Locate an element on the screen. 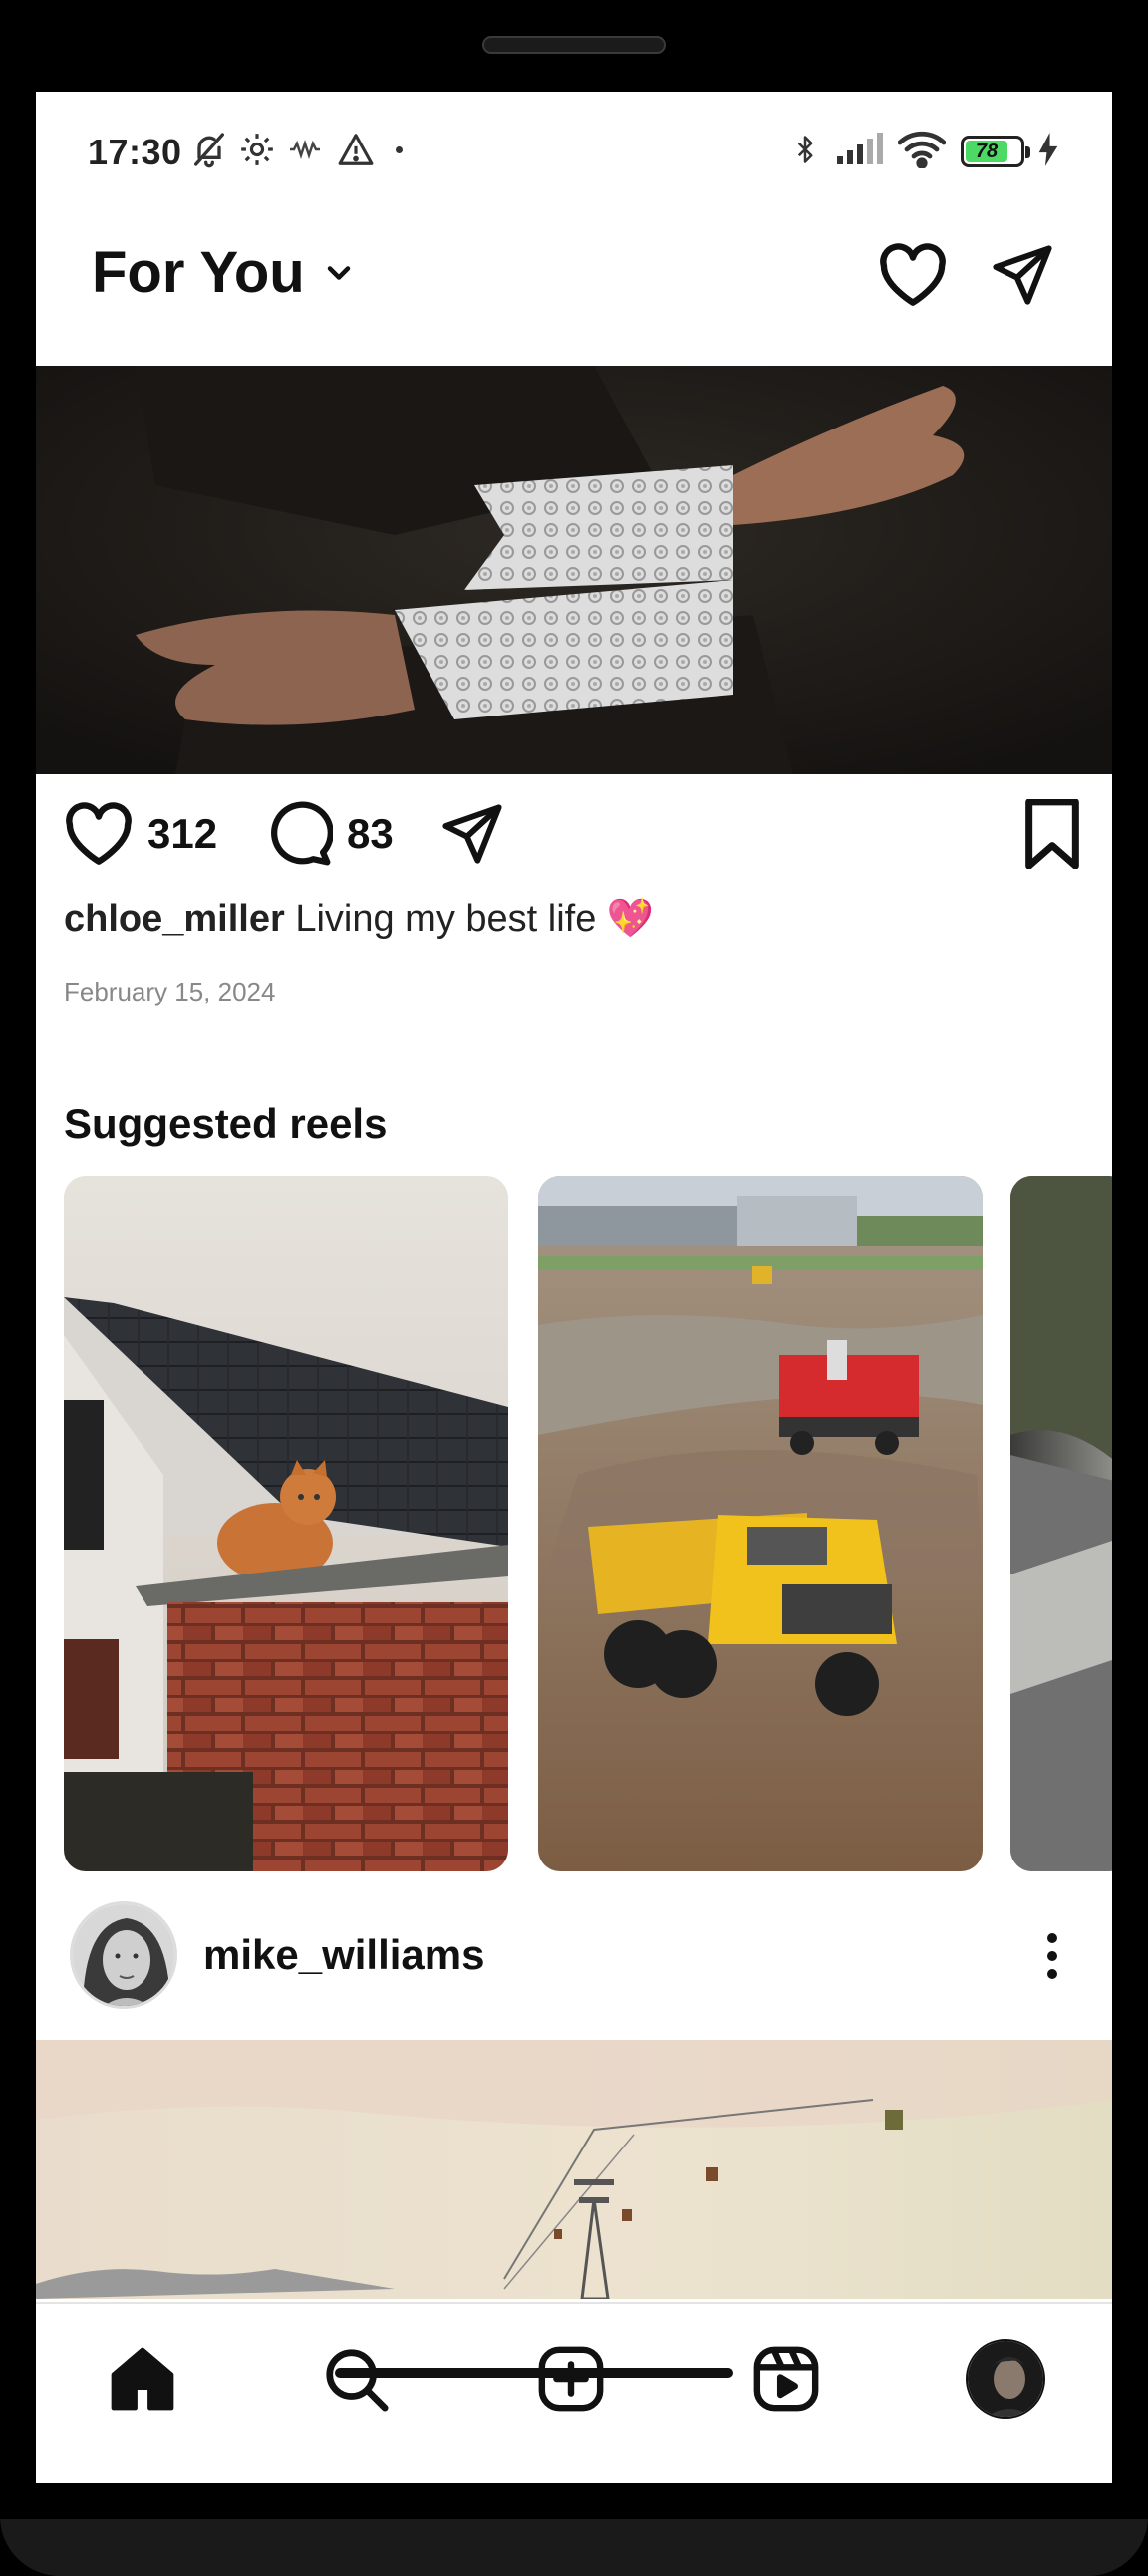 Image resolution: width=1148 pixels, height=2576 pixels. battery-level: 78 is located at coordinates (987, 151).